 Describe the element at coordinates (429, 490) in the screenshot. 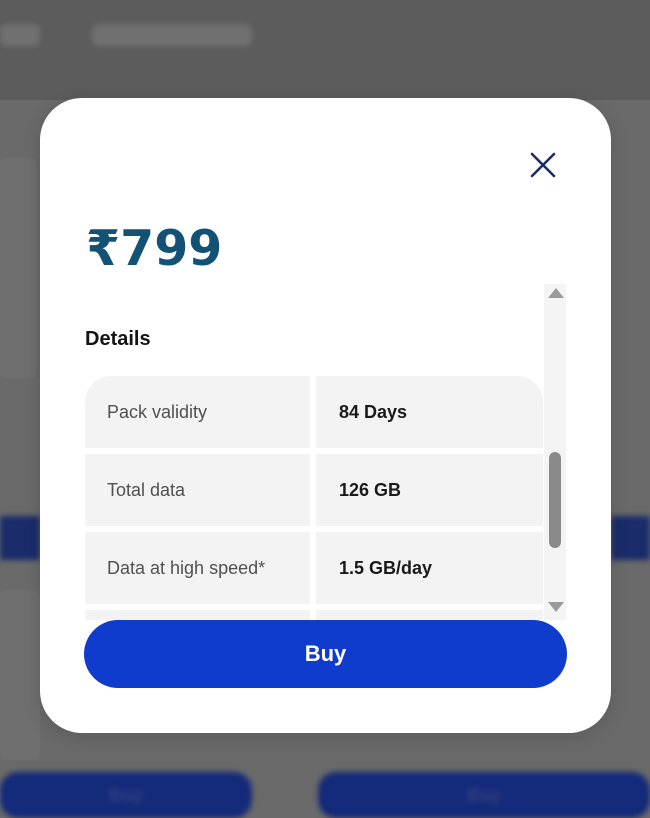

I see `detail-value: 126 GB` at that location.